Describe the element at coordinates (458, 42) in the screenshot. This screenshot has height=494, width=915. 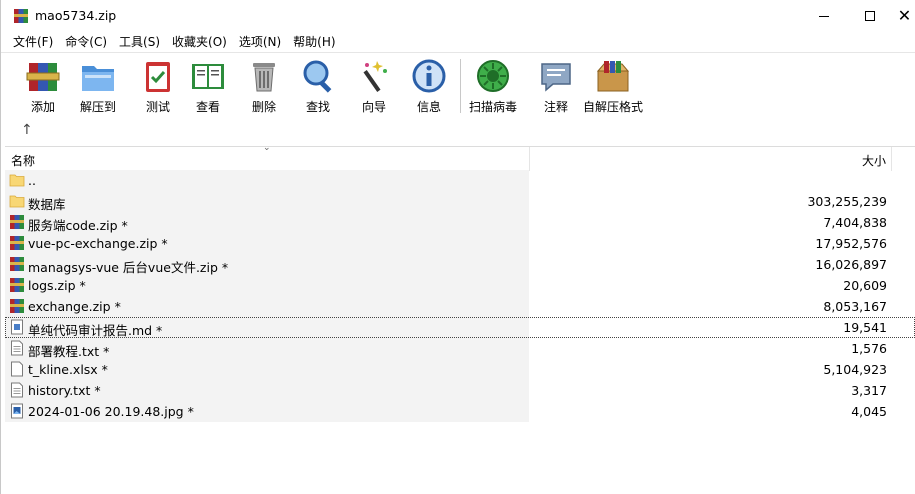
I see `menu-bar: 文件(F) 命令(C) 工具(S) 收藏夹(O) 选项(N) 帮助(H)` at that location.